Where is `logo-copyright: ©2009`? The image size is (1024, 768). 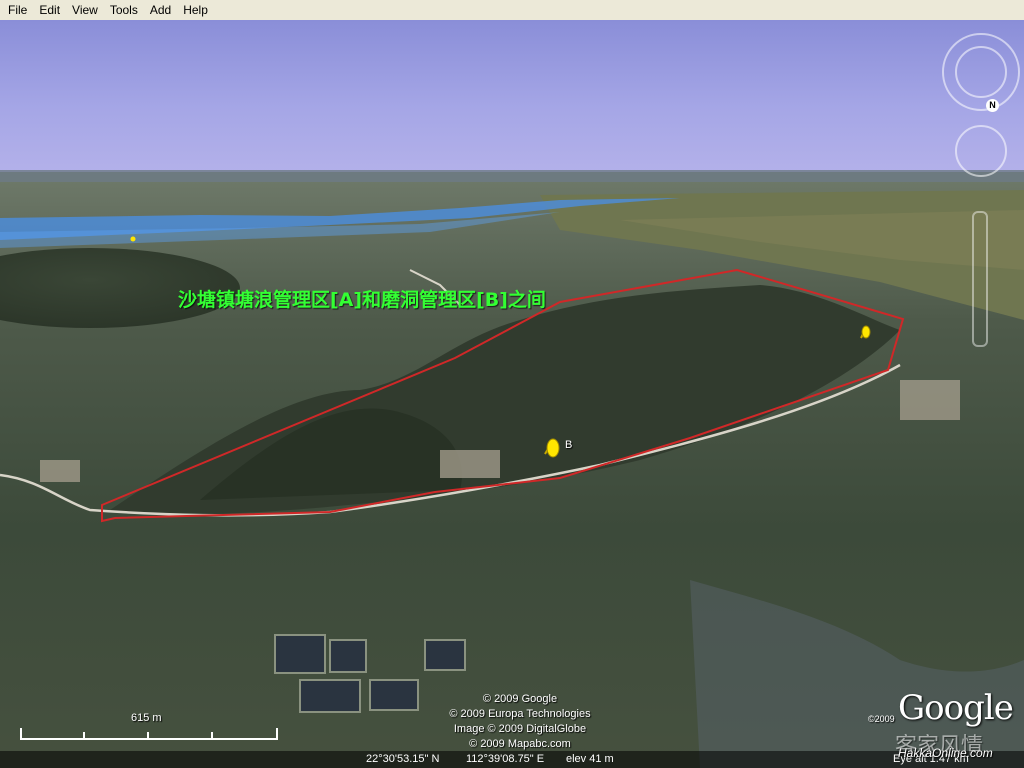 logo-copyright: ©2009 is located at coordinates (881, 719).